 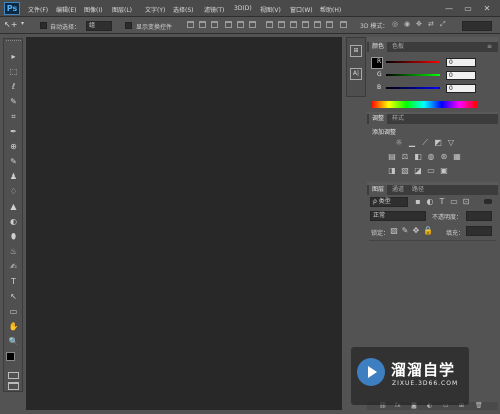 I want to click on menu-help: 帮助(H), so click(x=330, y=9).